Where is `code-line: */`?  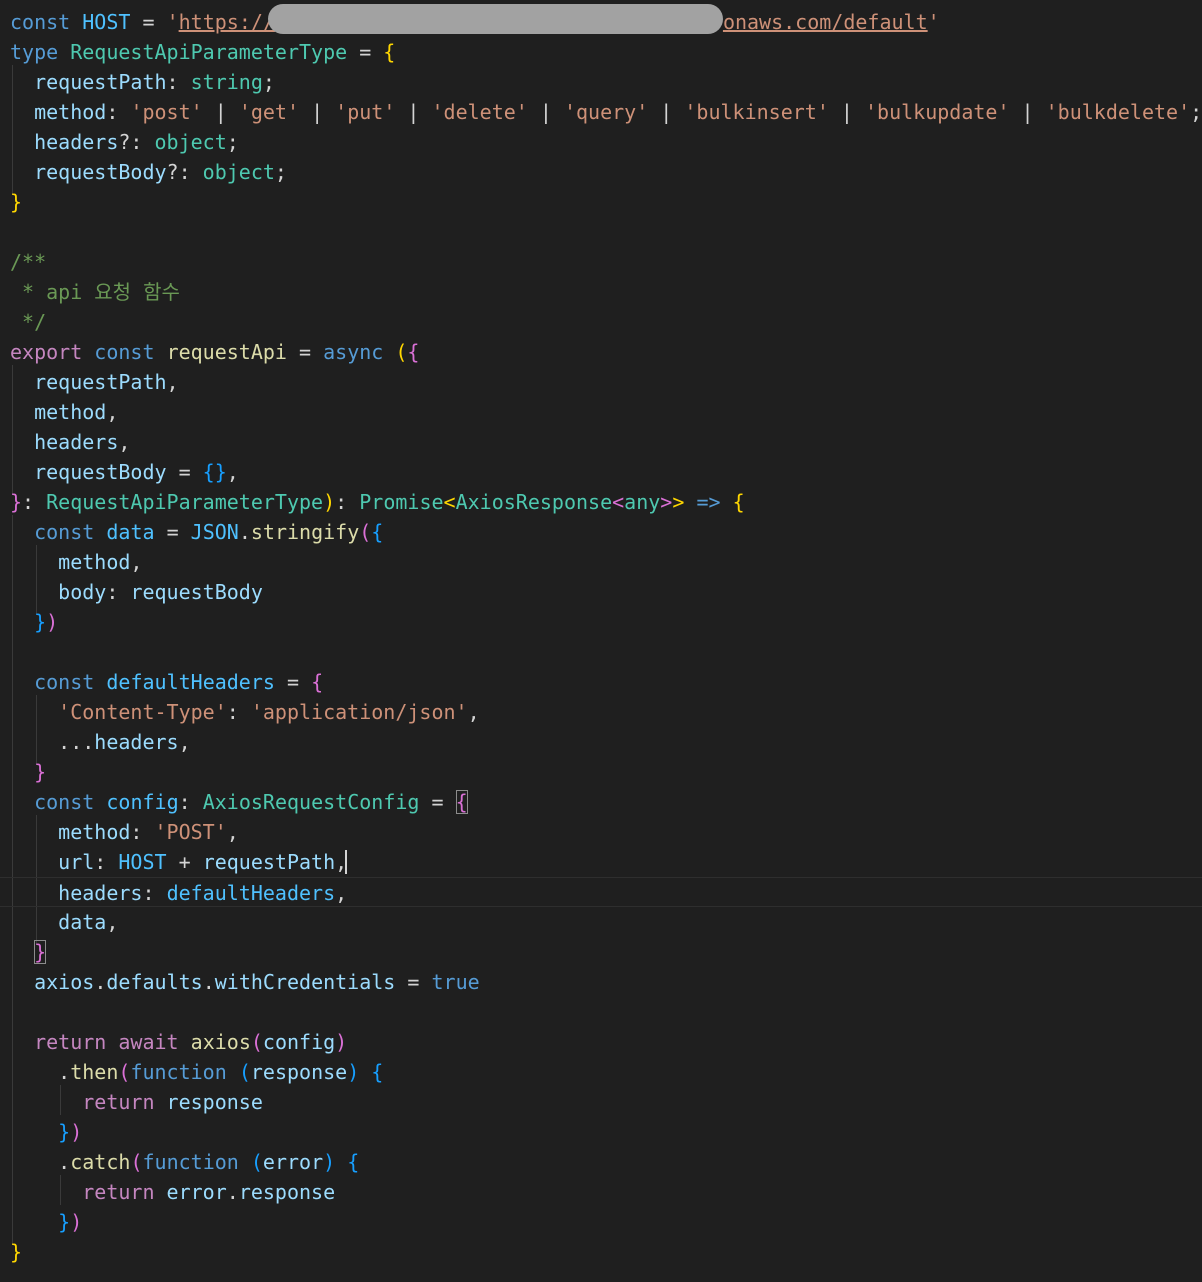 code-line: */ is located at coordinates (28, 322).